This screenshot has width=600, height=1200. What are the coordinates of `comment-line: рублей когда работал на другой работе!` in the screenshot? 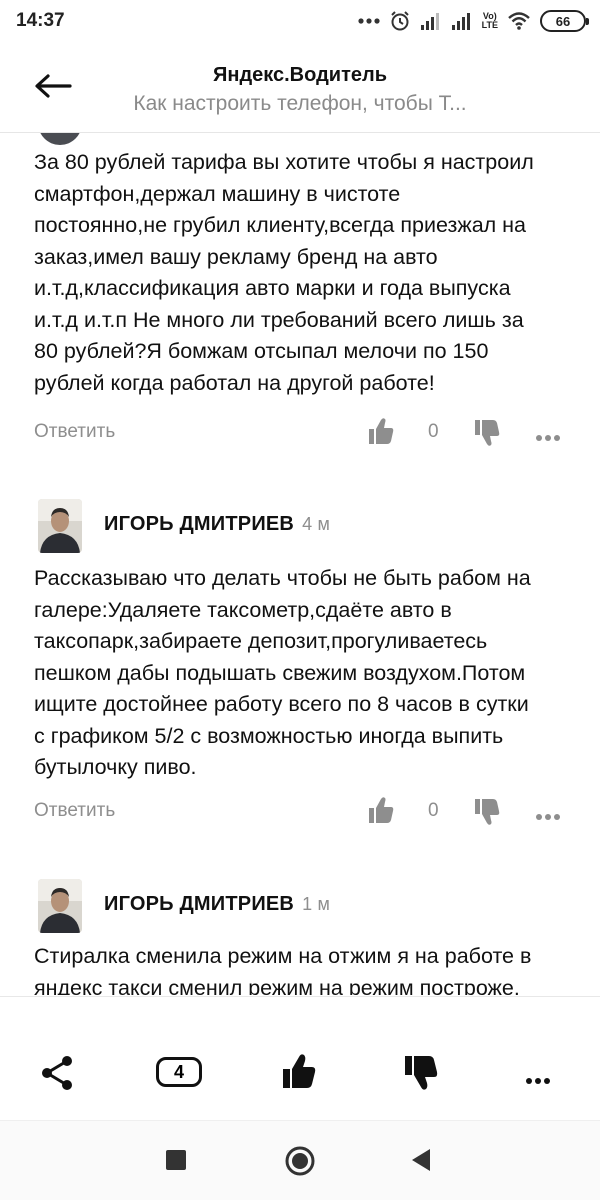 It's located at (234, 382).